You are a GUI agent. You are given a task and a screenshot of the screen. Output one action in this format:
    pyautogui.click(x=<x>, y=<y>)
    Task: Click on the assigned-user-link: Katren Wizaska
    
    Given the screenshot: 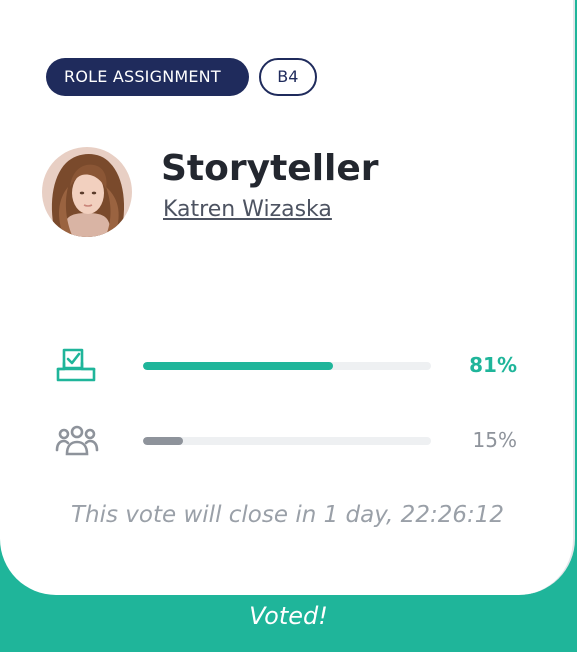 What is the action you would take?
    pyautogui.click(x=247, y=209)
    